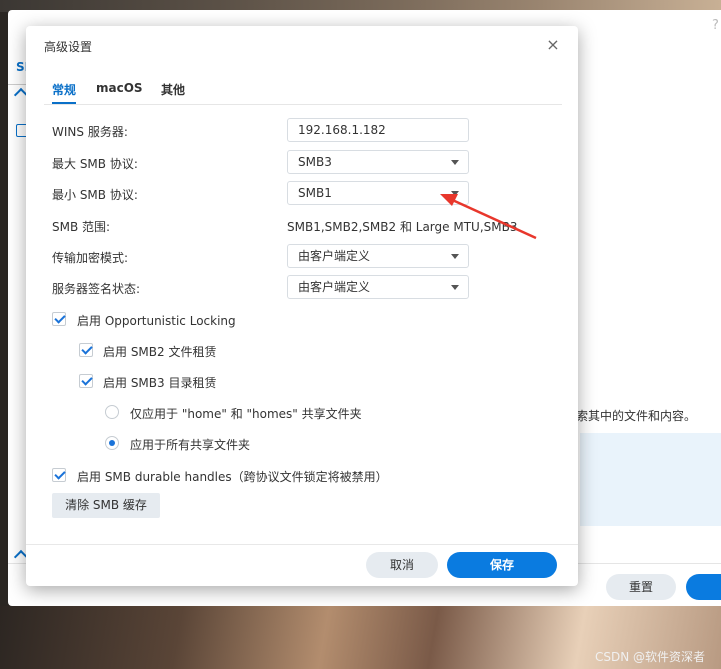 This screenshot has height=669, width=721. What do you see at coordinates (334, 287) in the screenshot?
I see `server-signing-value: 由客户端定义` at bounding box center [334, 287].